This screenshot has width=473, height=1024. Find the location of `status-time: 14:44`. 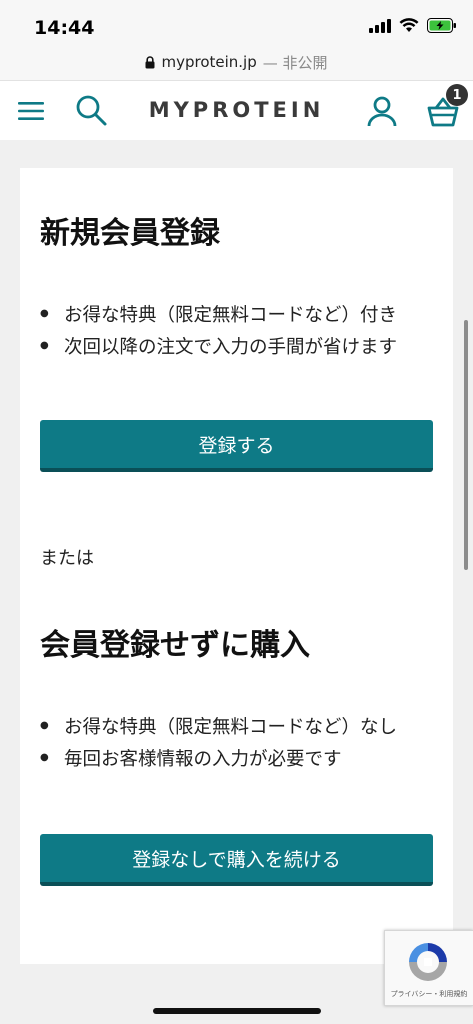

status-time: 14:44 is located at coordinates (64, 28).